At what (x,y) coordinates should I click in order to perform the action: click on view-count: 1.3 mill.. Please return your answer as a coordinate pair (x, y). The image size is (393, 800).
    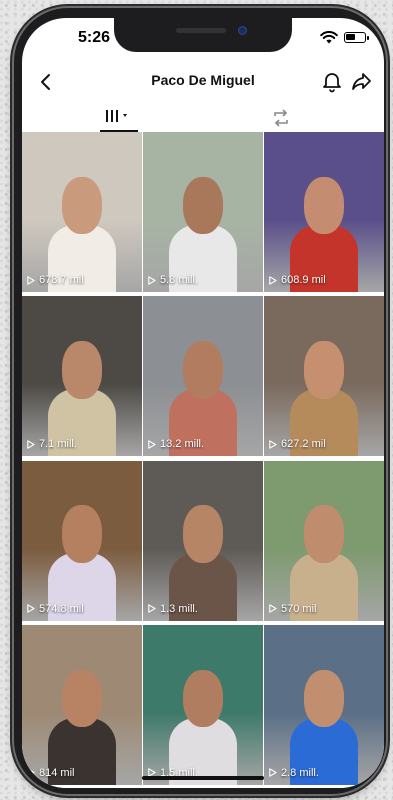
    Looking at the image, I should click on (173, 609).